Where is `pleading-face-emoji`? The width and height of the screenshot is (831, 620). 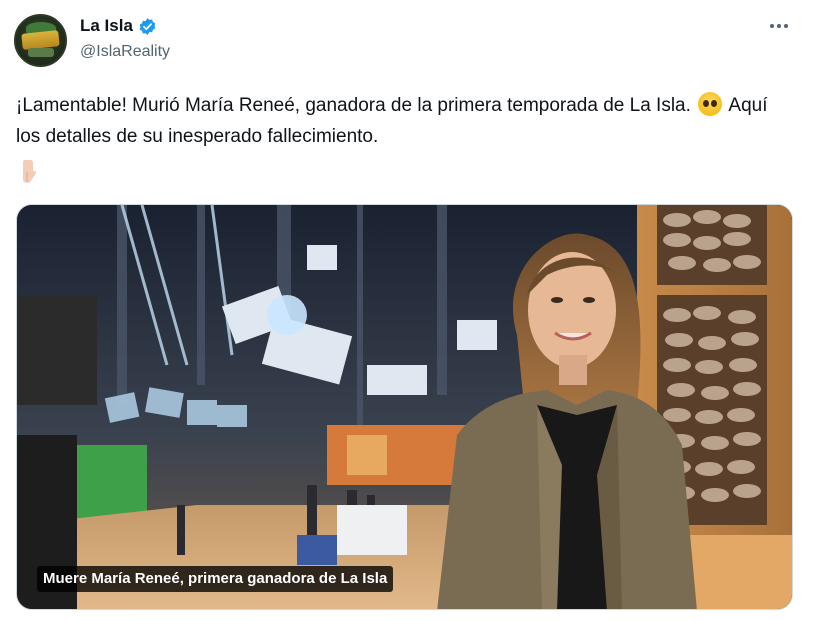 pleading-face-emoji is located at coordinates (710, 104).